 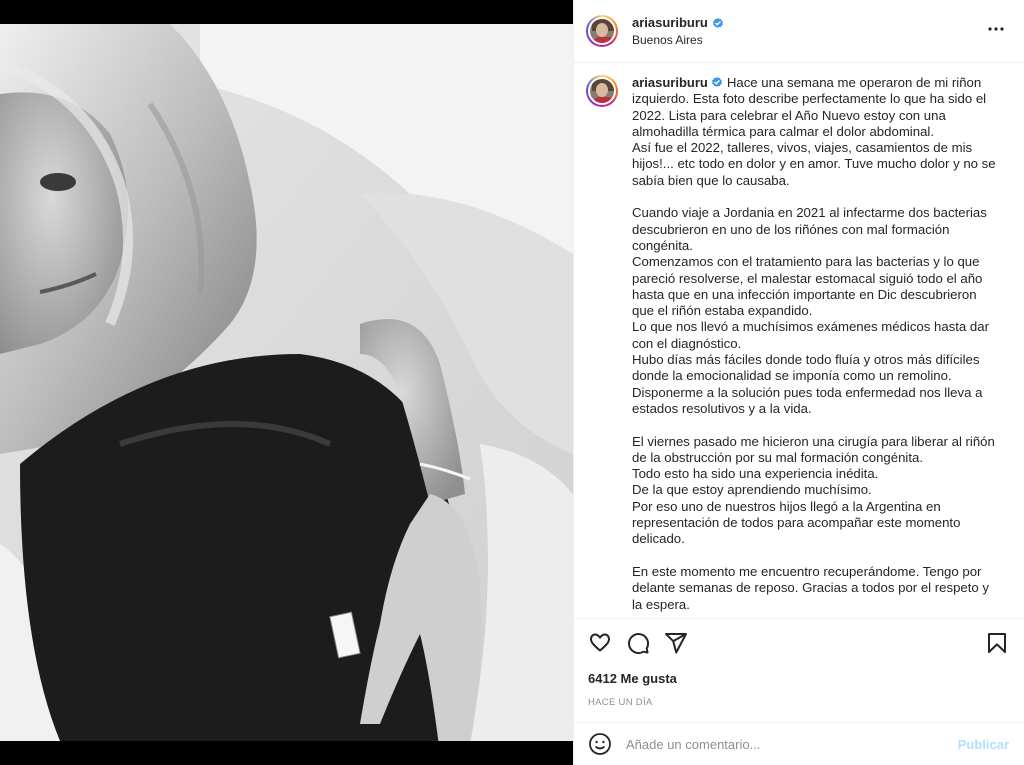 What do you see at coordinates (799, 31) in the screenshot?
I see `post-header: ariasuriburu Buenos Aires` at bounding box center [799, 31].